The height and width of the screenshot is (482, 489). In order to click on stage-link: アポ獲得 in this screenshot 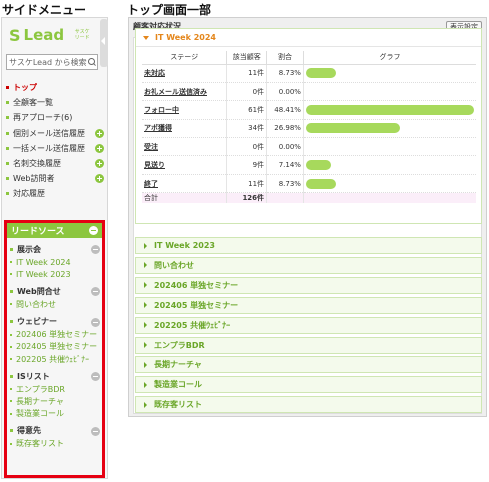, I will do `click(184, 129)`.